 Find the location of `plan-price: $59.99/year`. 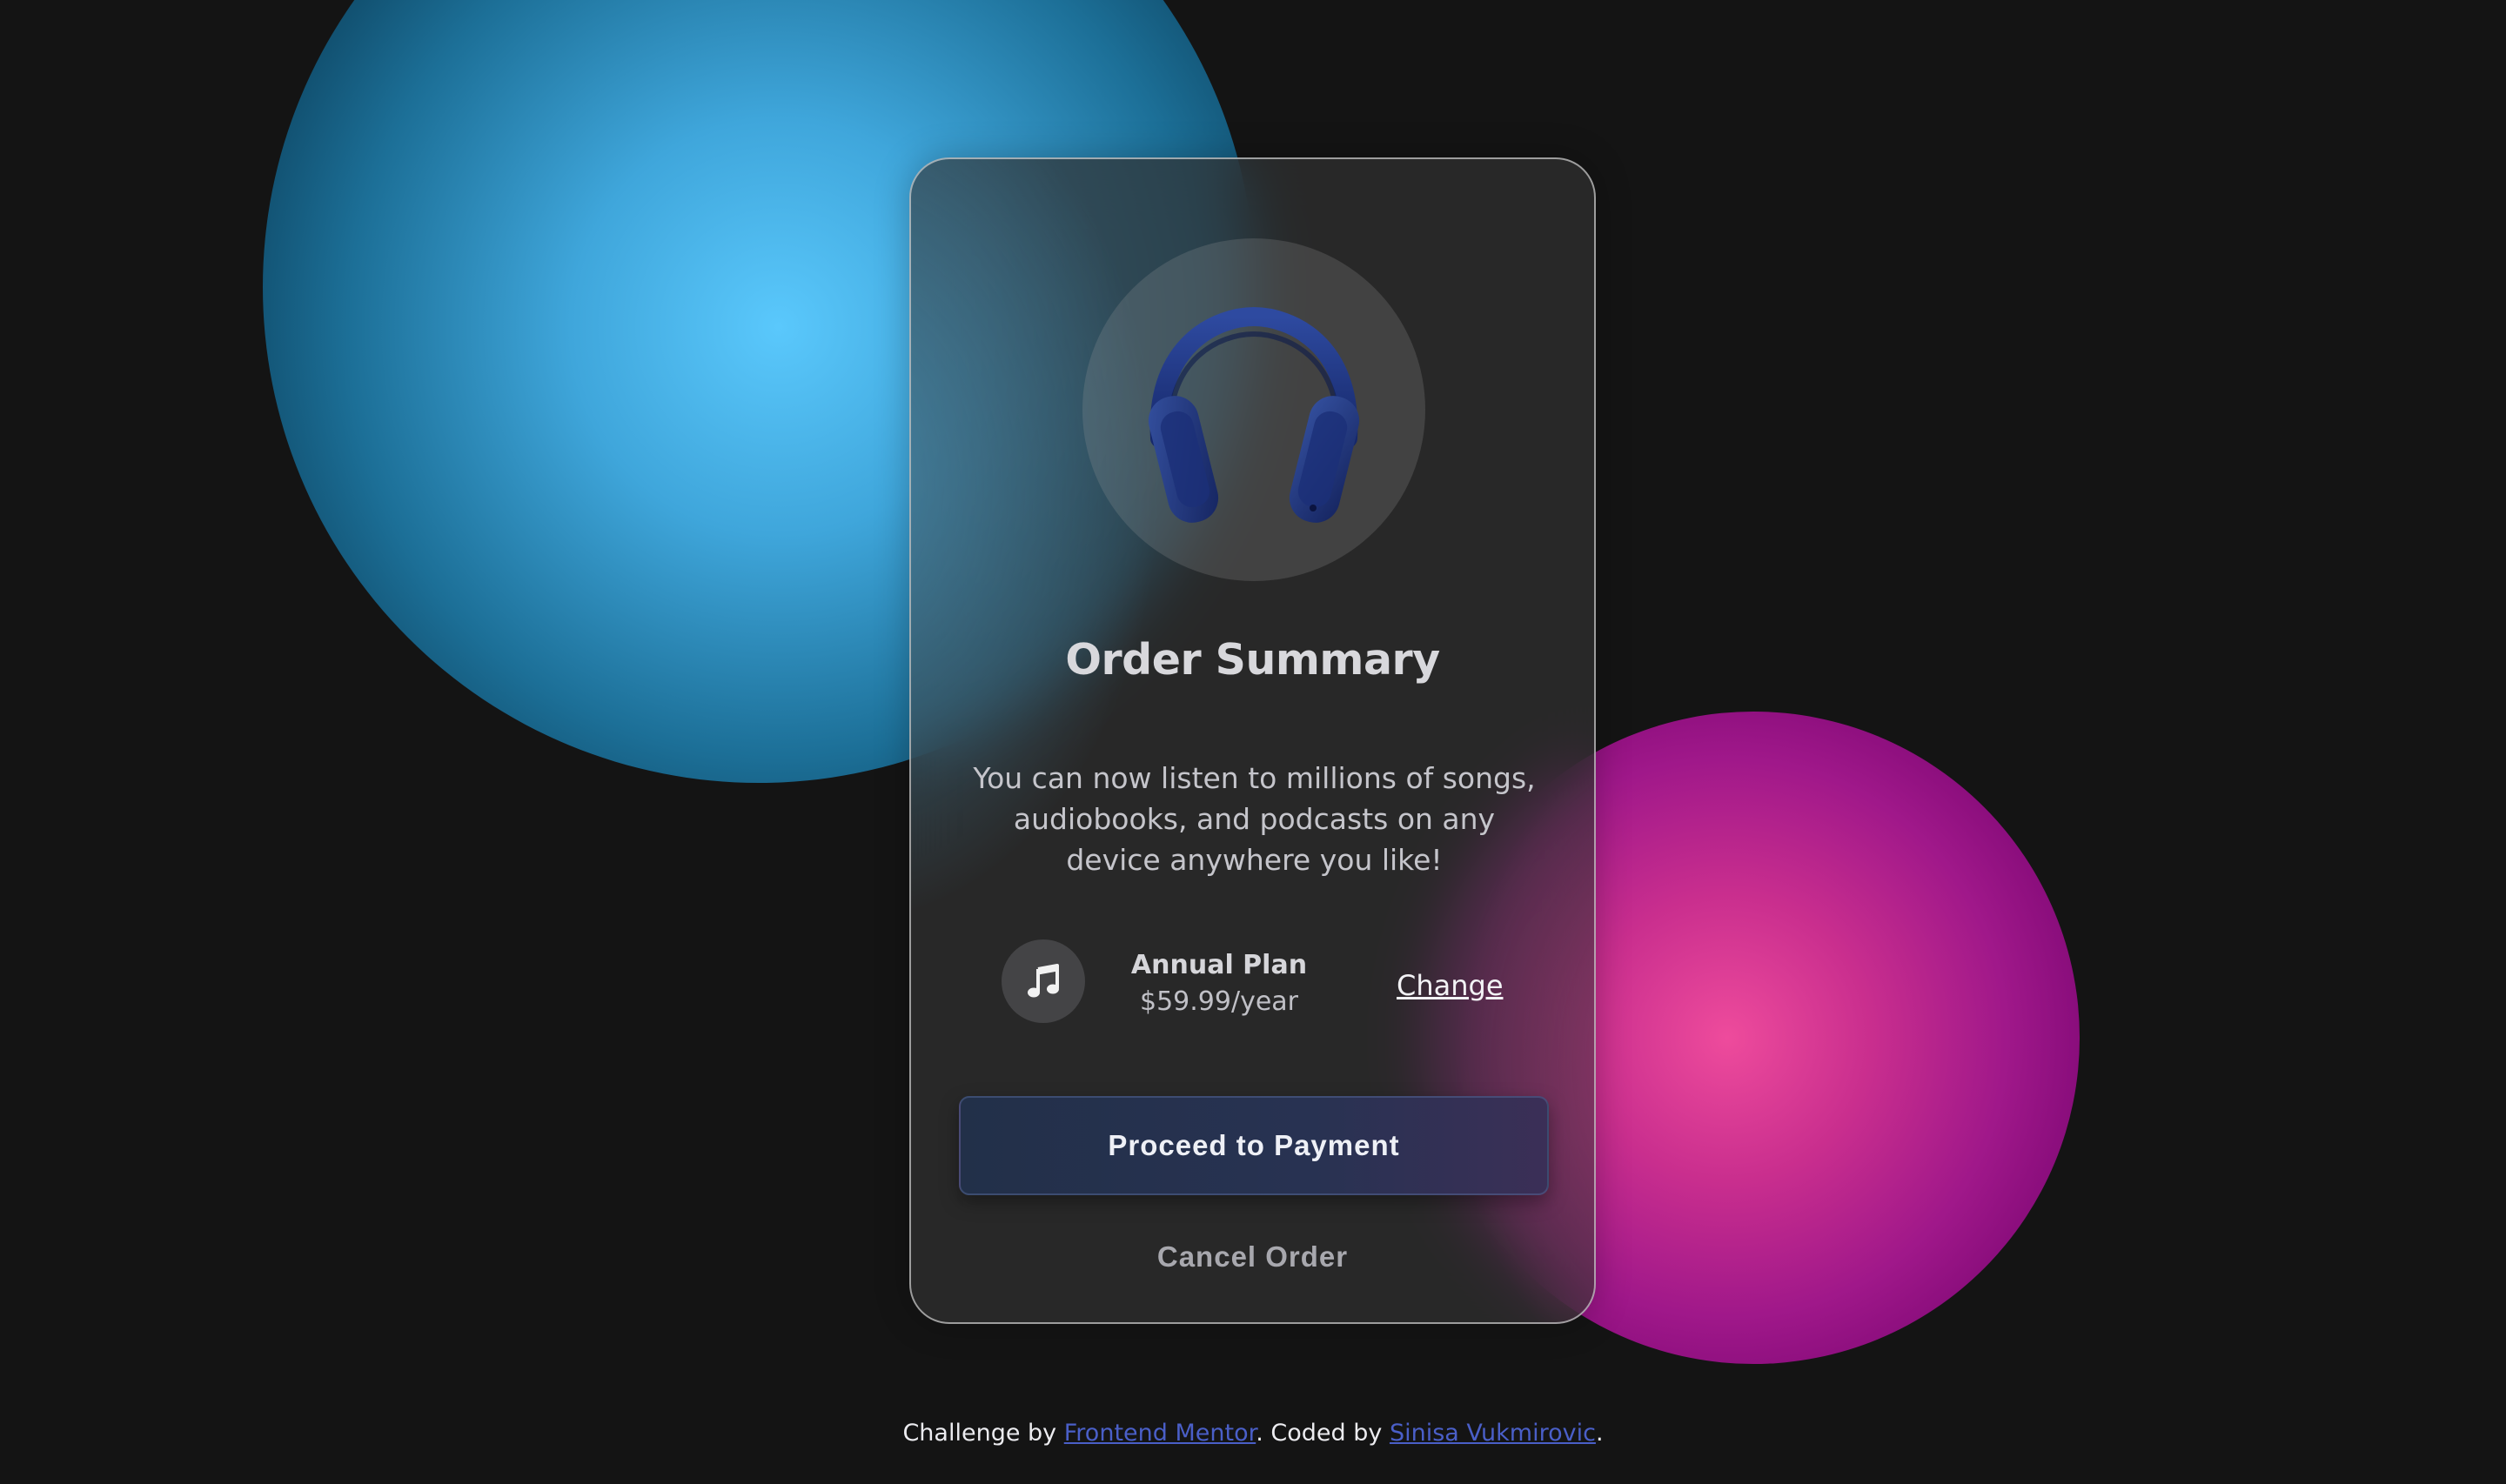

plan-price: $59.99/year is located at coordinates (1218, 1001).